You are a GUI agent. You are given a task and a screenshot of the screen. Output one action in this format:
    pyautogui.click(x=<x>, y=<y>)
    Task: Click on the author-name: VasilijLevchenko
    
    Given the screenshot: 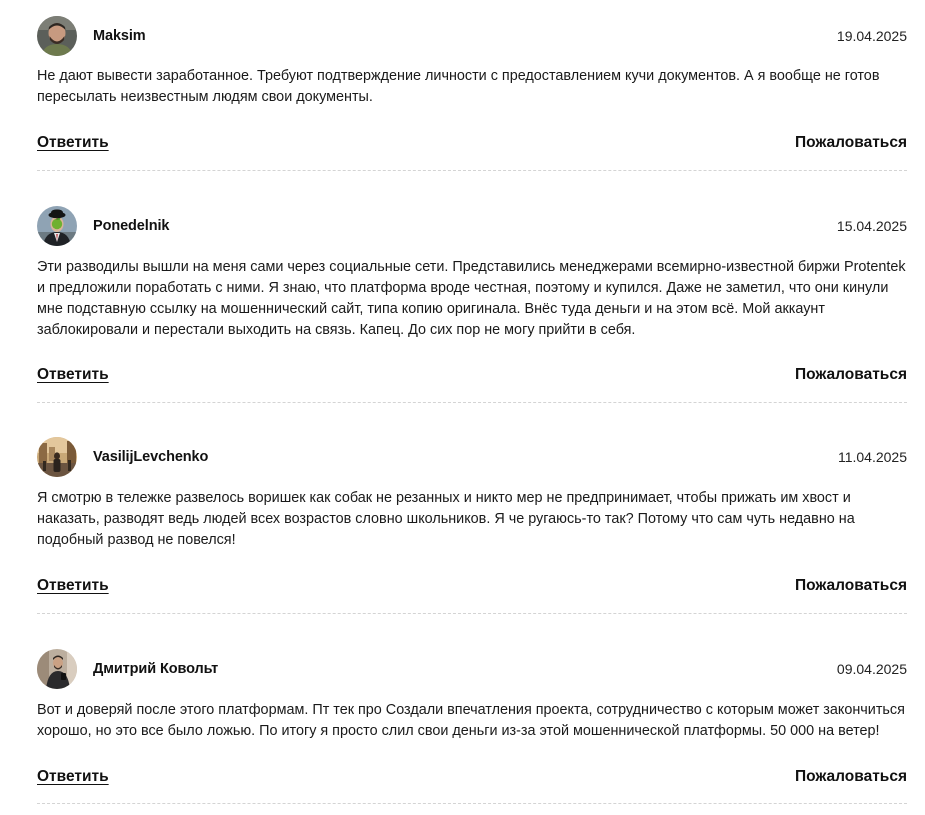 What is the action you would take?
    pyautogui.click(x=151, y=457)
    